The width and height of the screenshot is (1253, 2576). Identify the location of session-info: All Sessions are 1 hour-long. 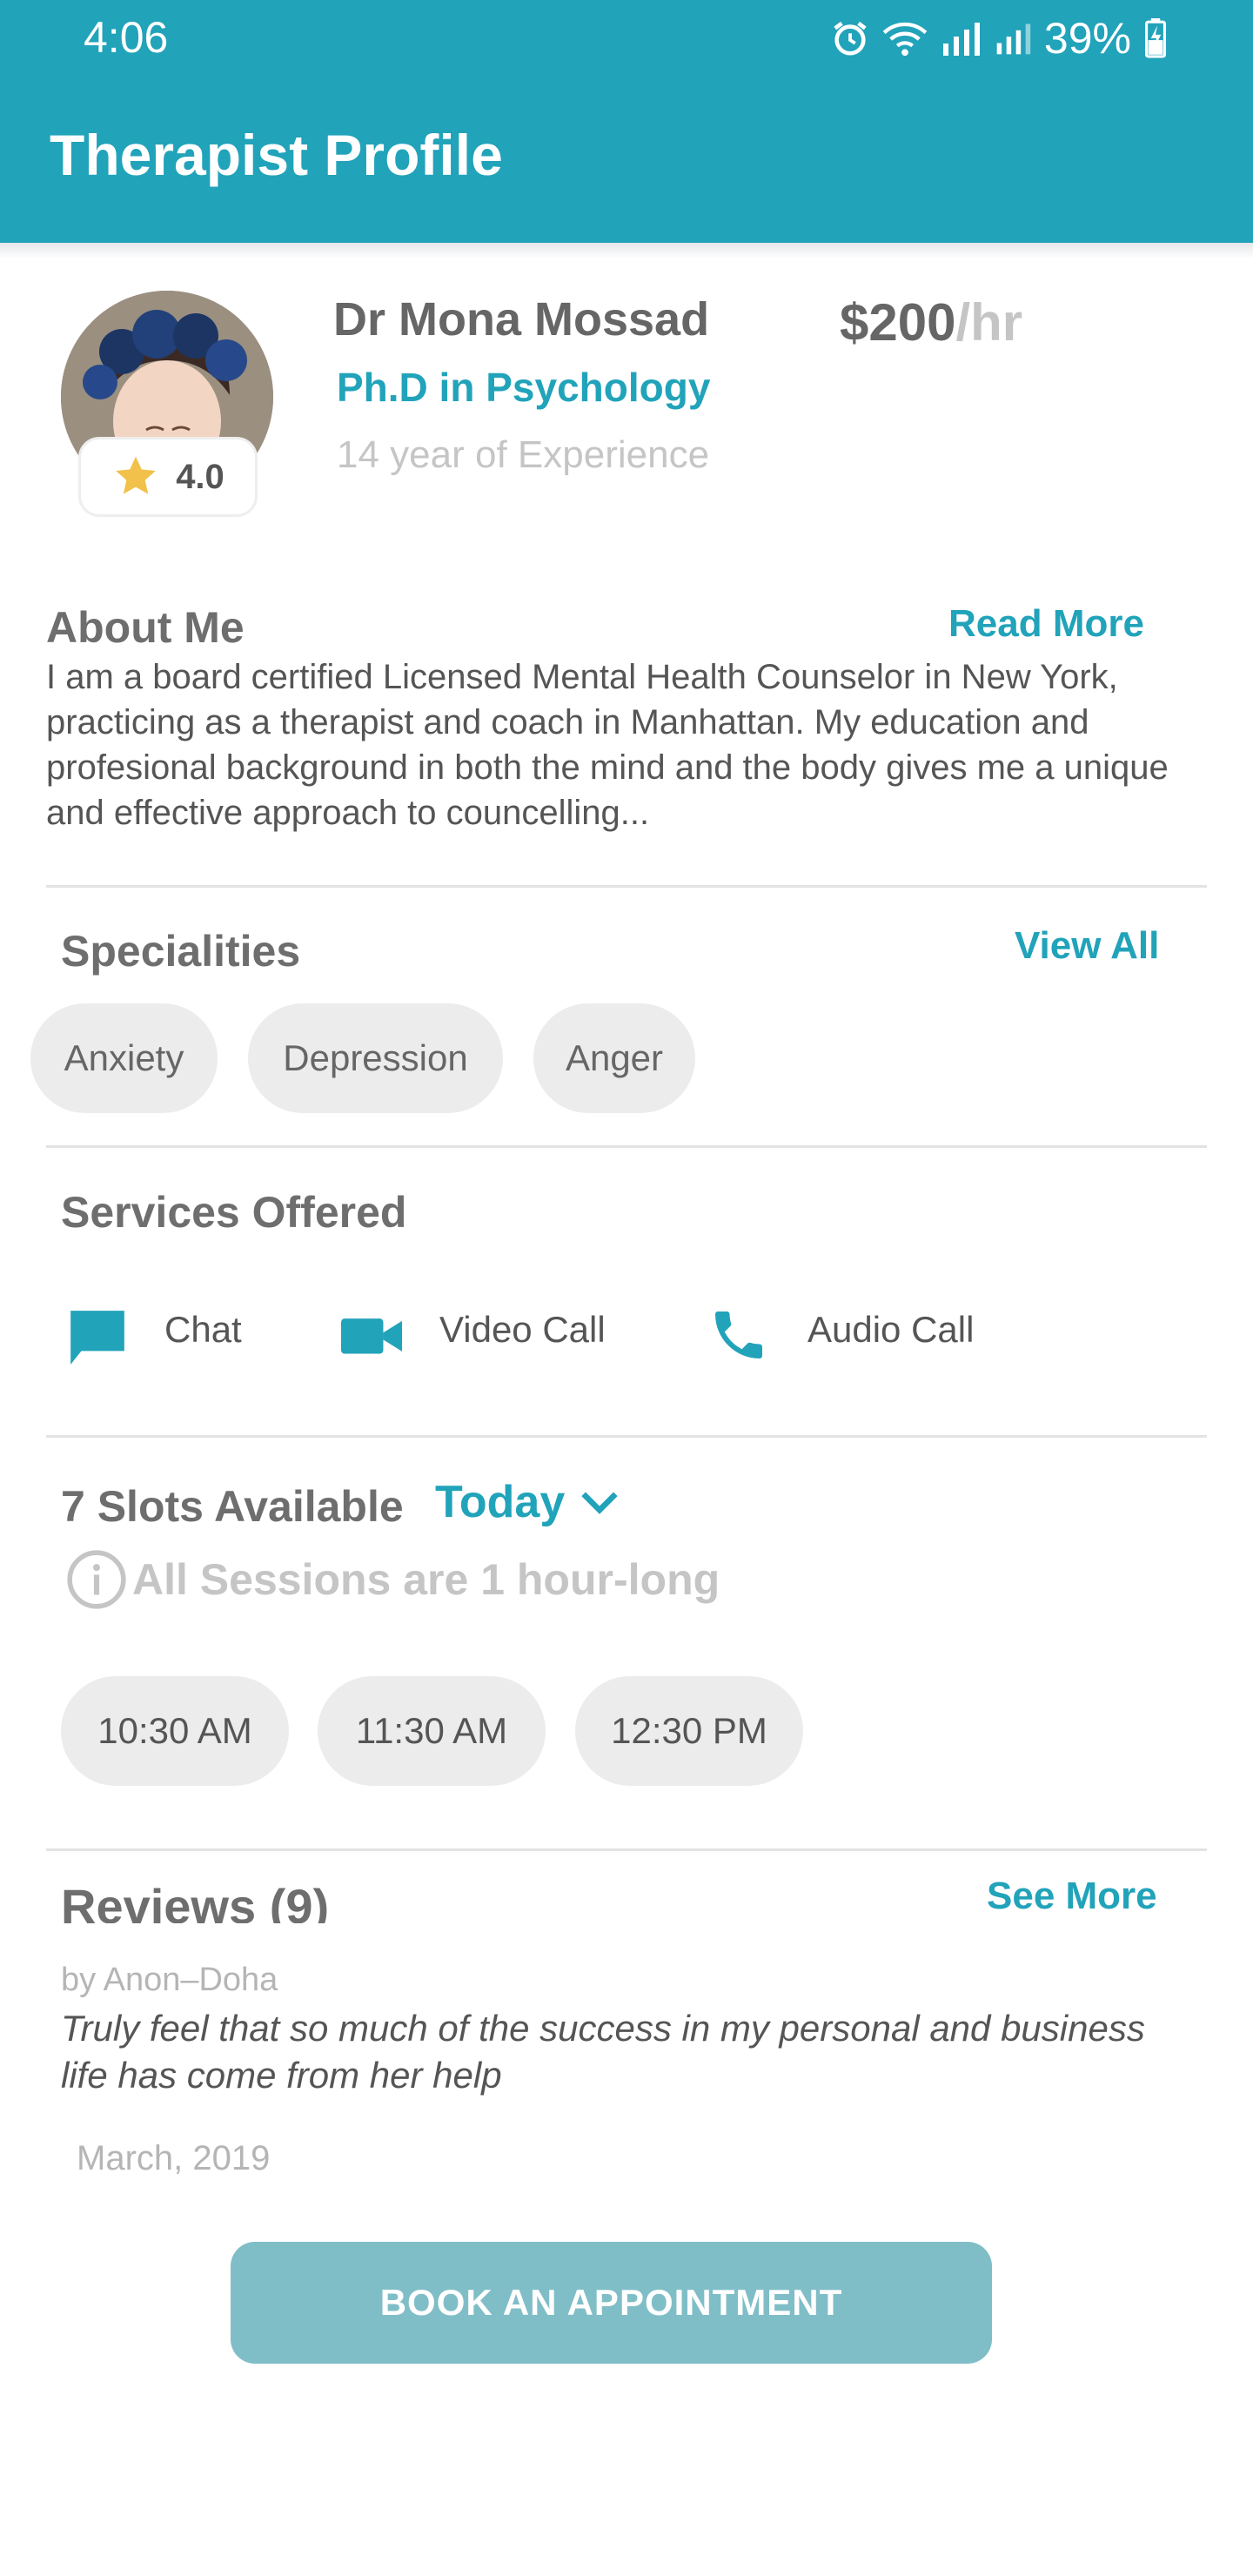
(392, 1580).